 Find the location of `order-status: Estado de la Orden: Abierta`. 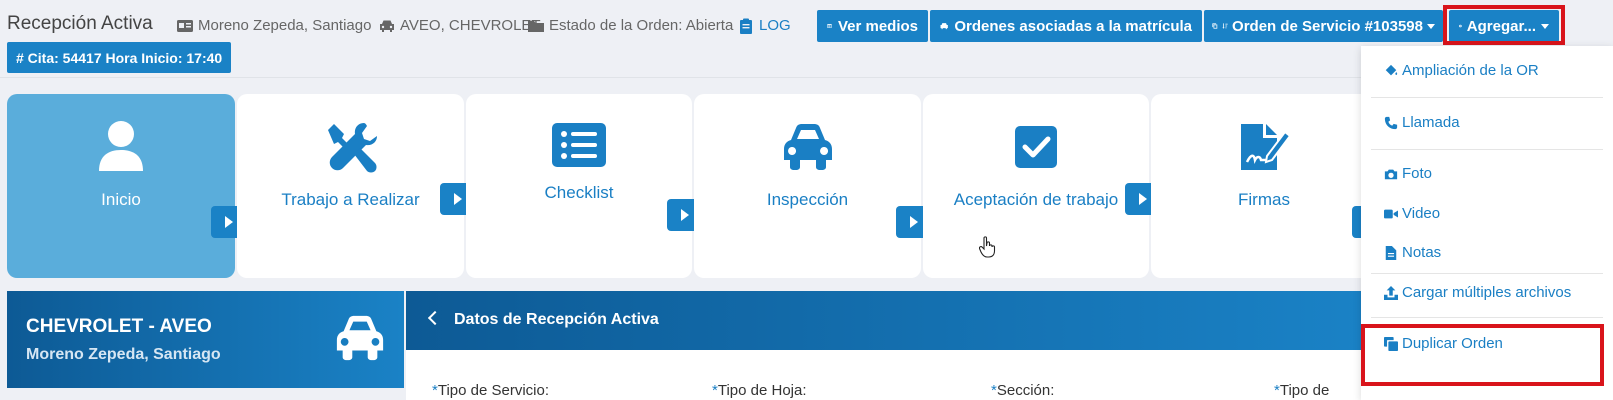

order-status: Estado de la Orden: Abierta is located at coordinates (630, 25).